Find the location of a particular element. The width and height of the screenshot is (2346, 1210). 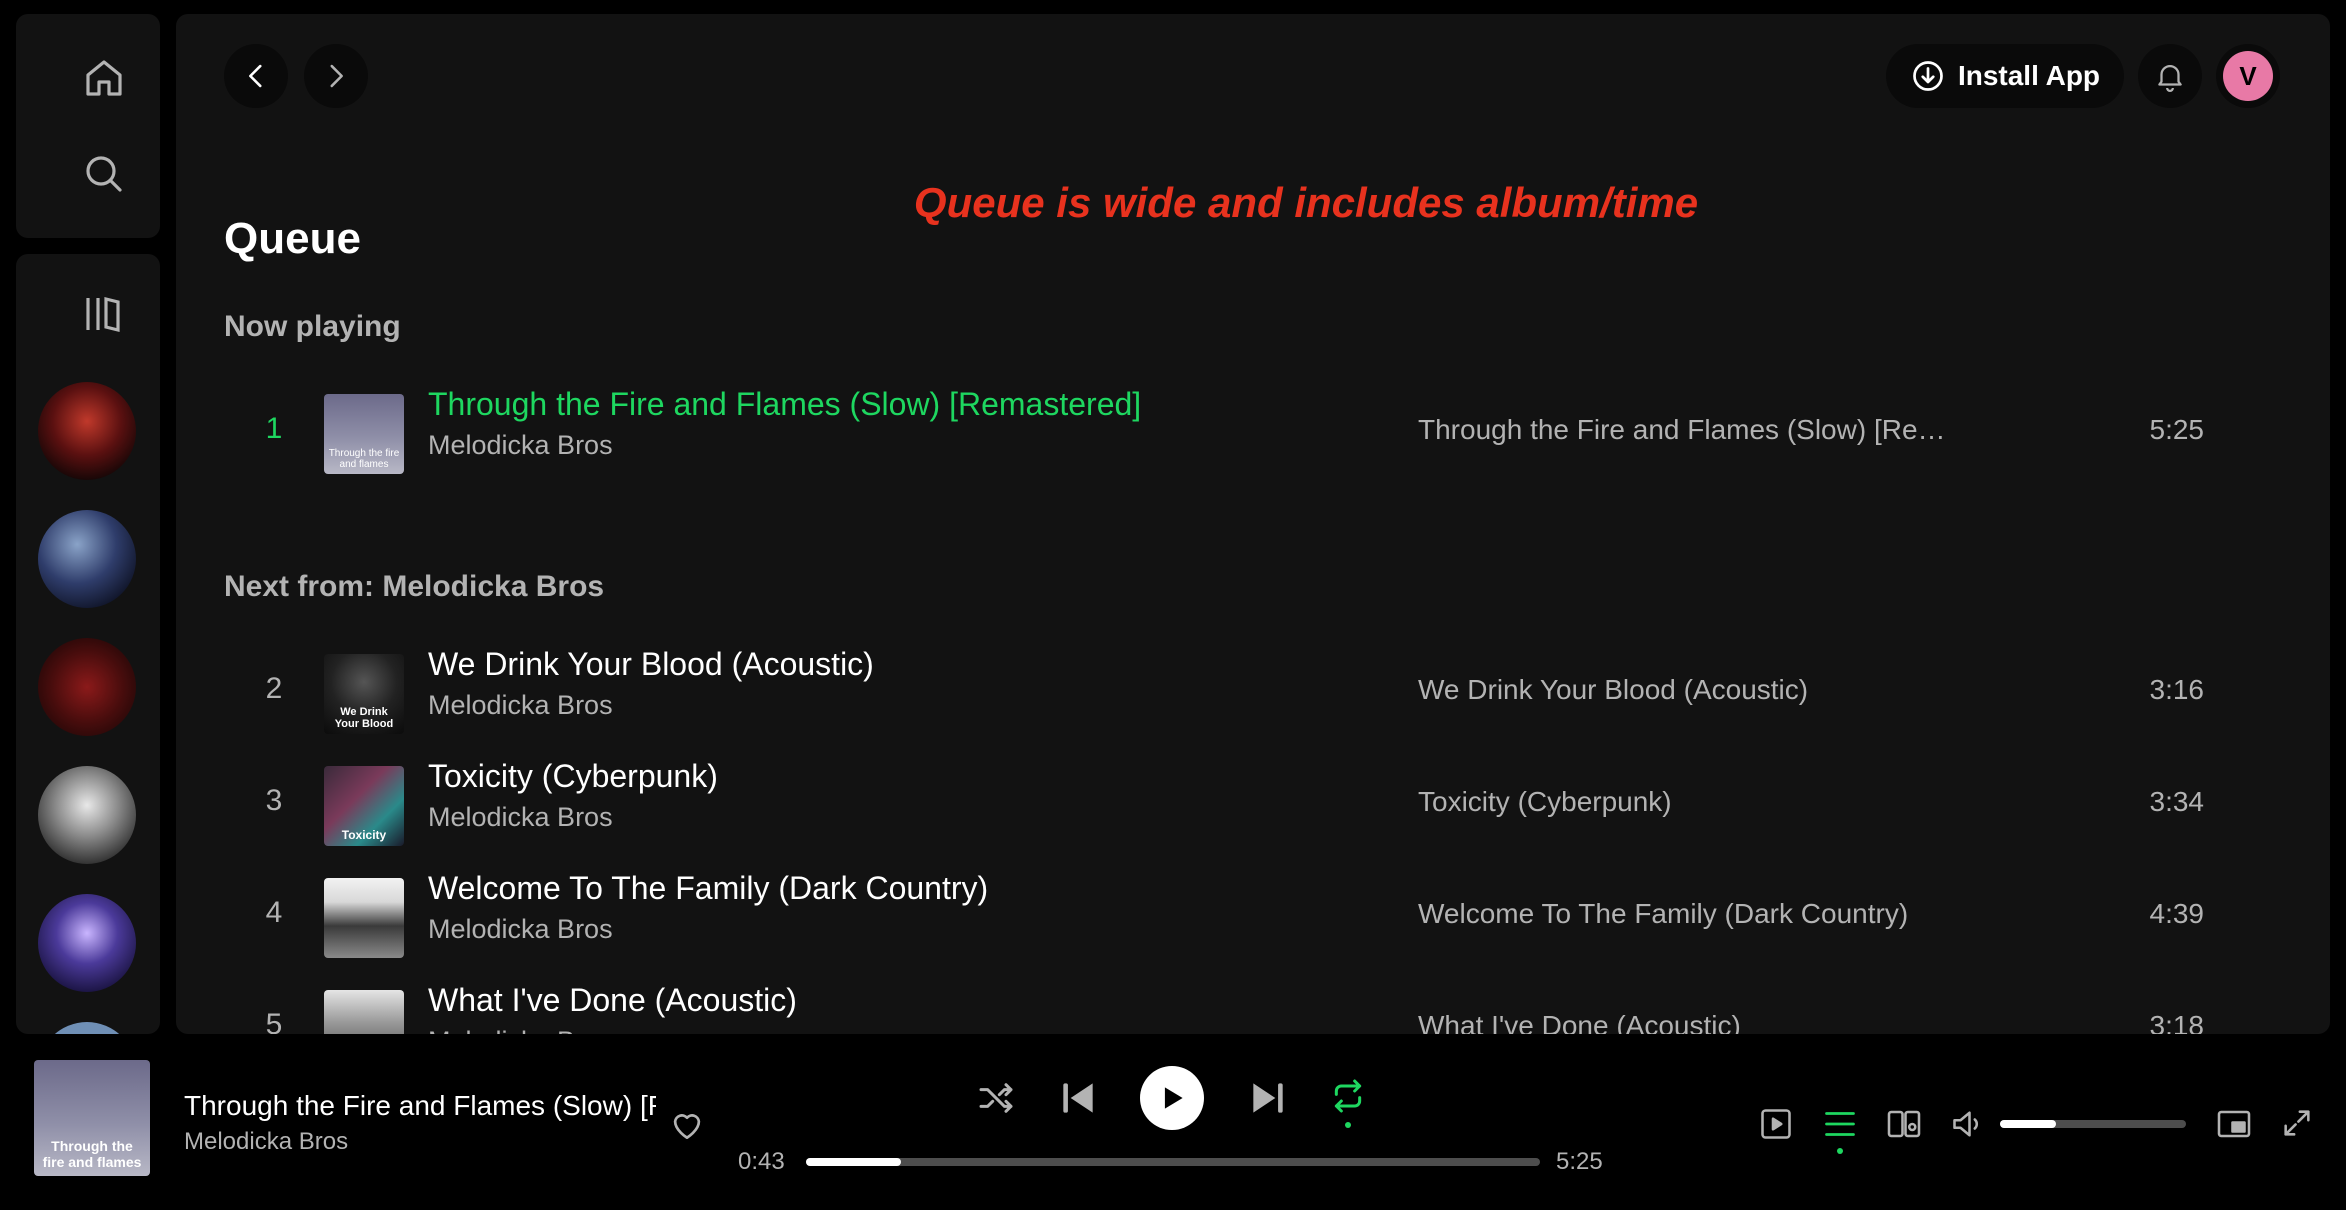

repeat-icon is located at coordinates (1348, 1096).